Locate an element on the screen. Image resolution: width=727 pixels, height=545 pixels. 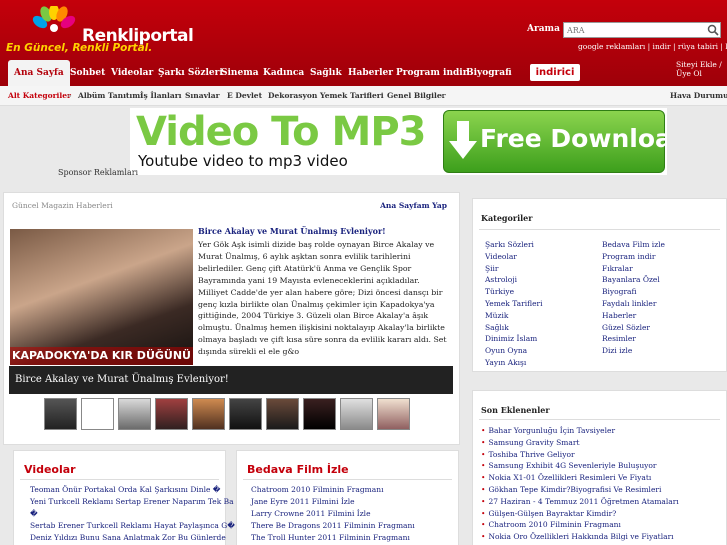
list-item: • Chatroom 2010 Filminin Fragmanı is located at coordinates (580, 525).